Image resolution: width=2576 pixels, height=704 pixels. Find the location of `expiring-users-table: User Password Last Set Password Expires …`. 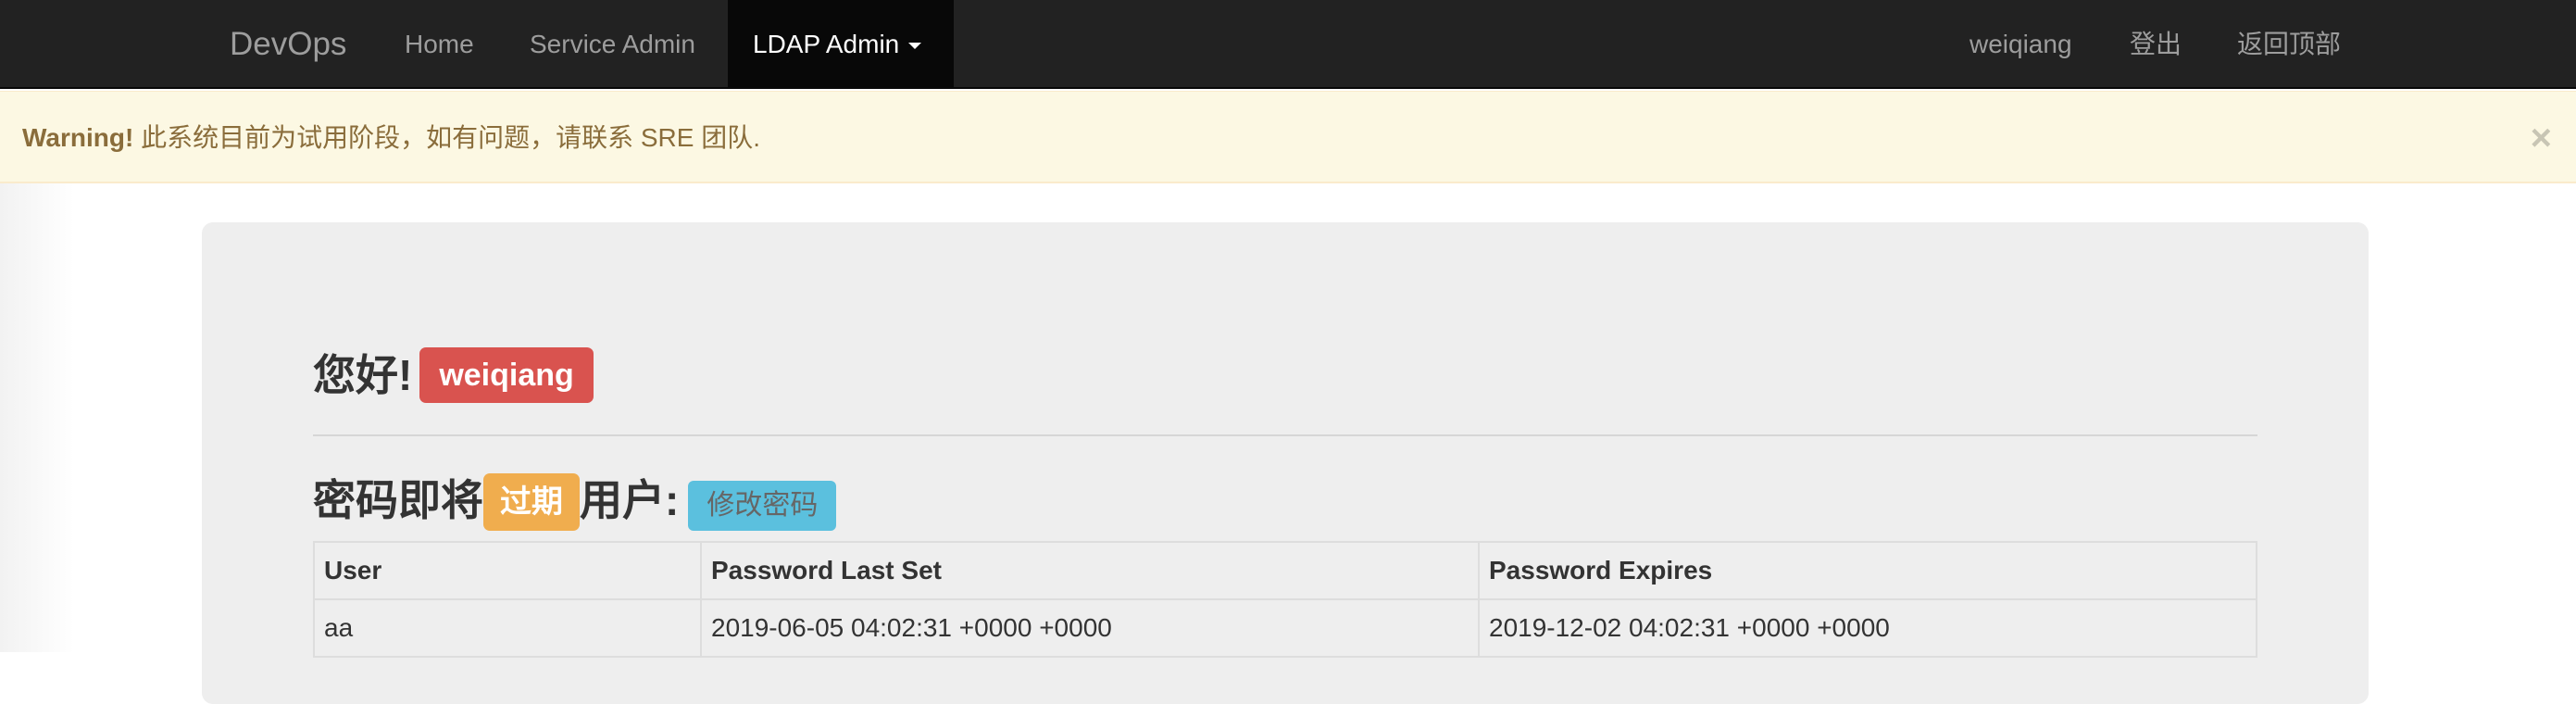

expiring-users-table: User Password Last Set Password Expires … is located at coordinates (1285, 599).